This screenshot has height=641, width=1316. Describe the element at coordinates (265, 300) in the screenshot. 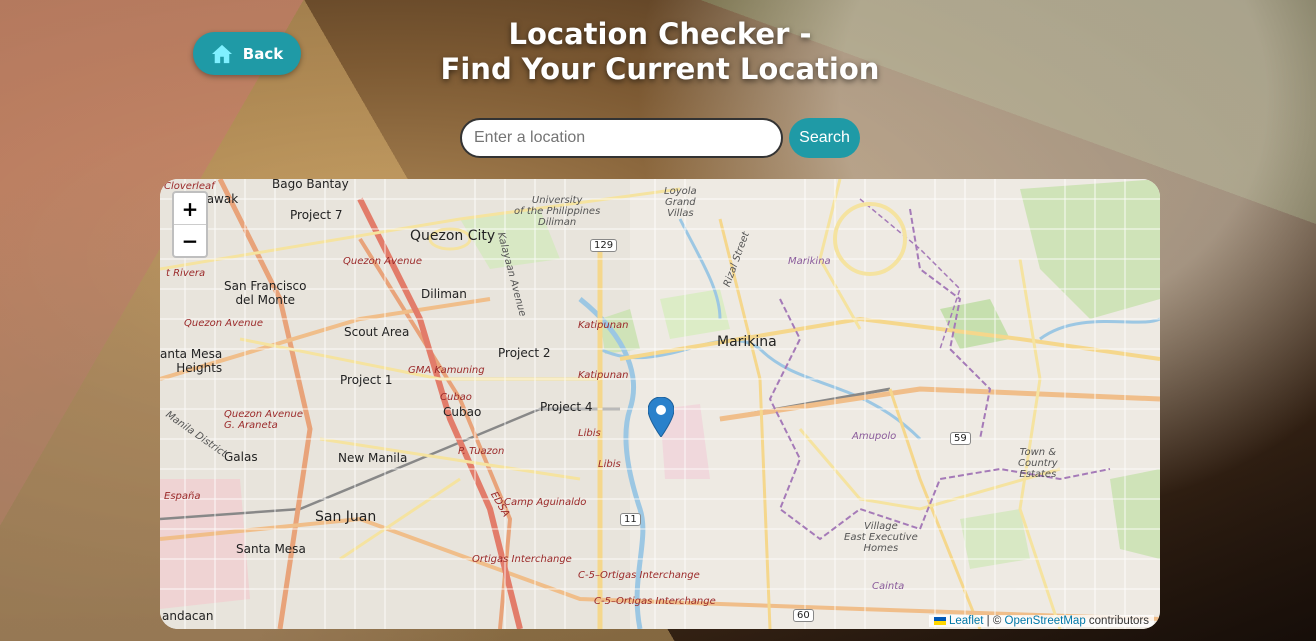

I see `map-label-san-francisco-2: del Monte` at that location.